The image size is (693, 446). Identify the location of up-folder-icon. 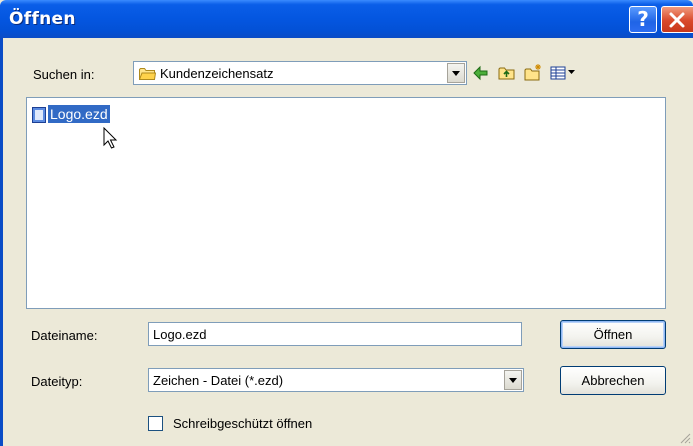
(507, 73).